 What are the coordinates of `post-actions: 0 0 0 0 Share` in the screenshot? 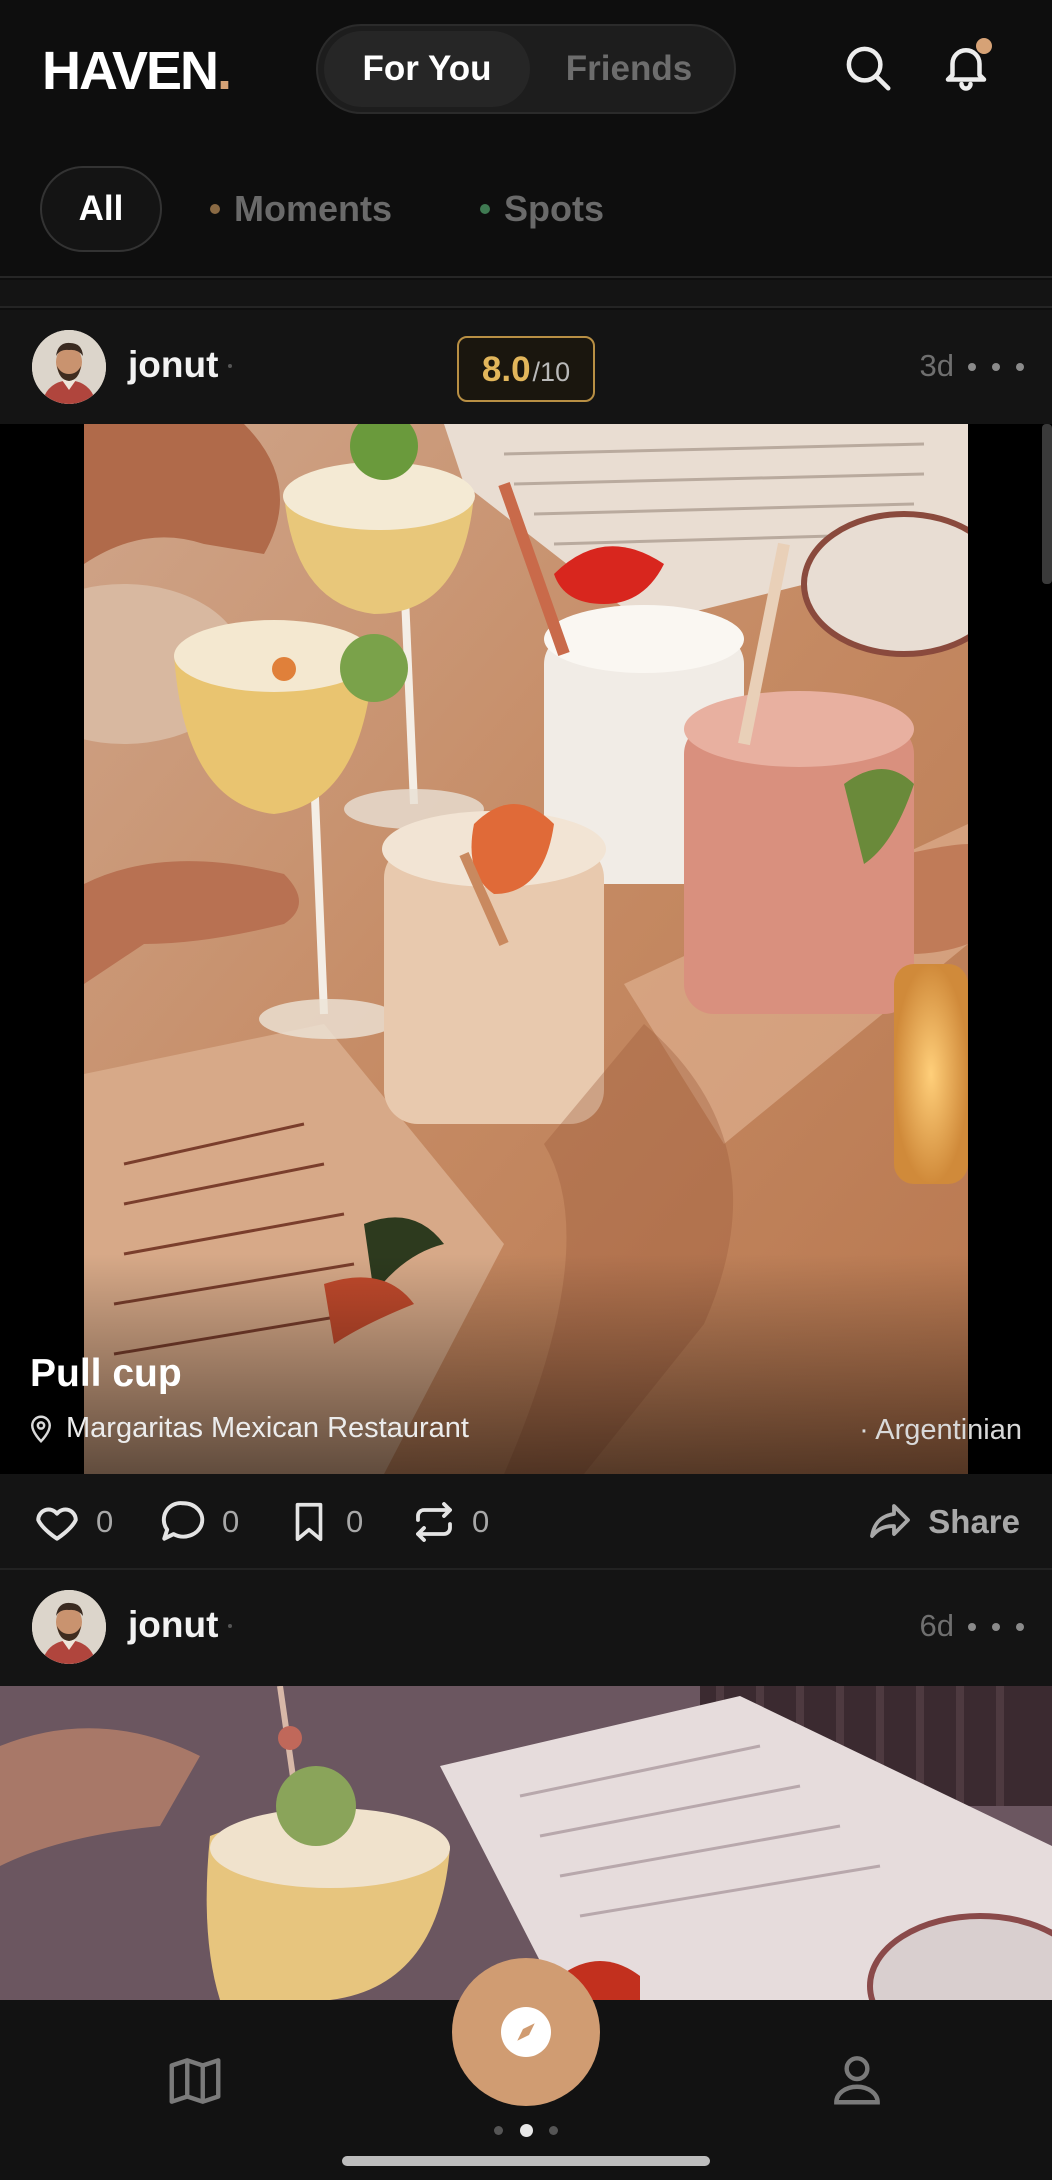 It's located at (526, 1522).